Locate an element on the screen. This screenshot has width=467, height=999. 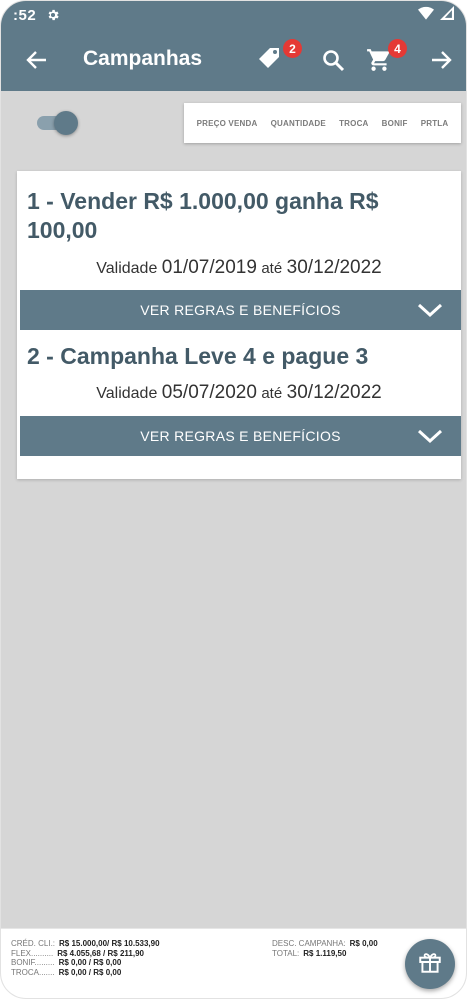
gear-icon is located at coordinates (53, 15).